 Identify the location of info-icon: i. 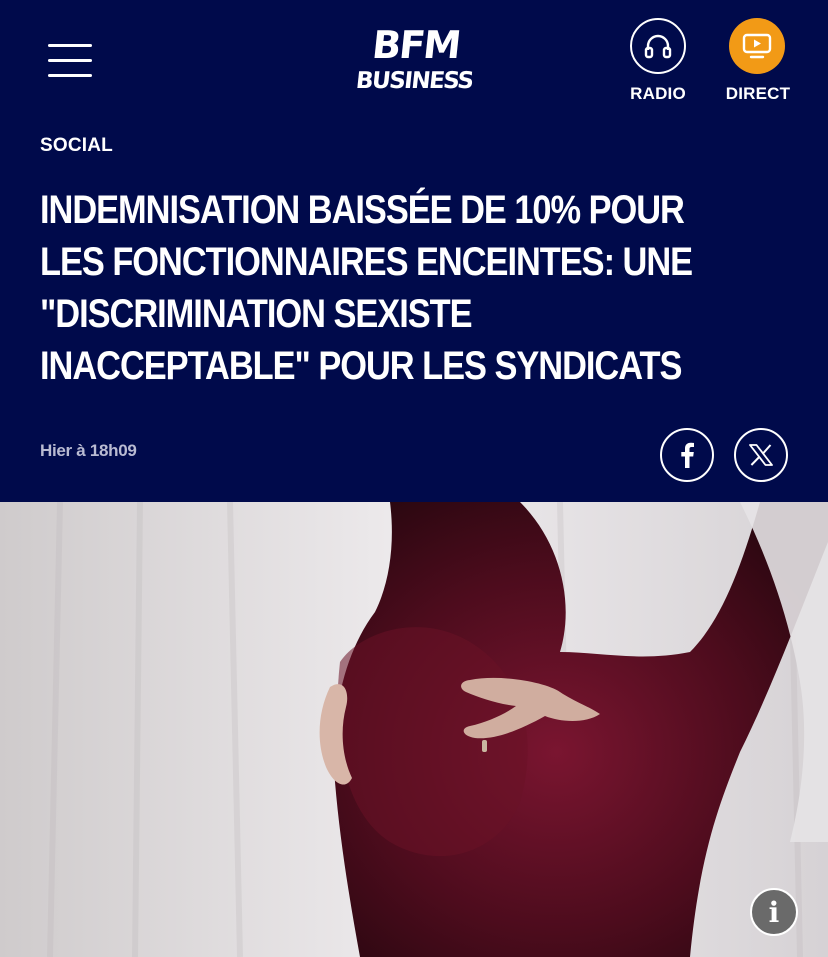
(774, 912).